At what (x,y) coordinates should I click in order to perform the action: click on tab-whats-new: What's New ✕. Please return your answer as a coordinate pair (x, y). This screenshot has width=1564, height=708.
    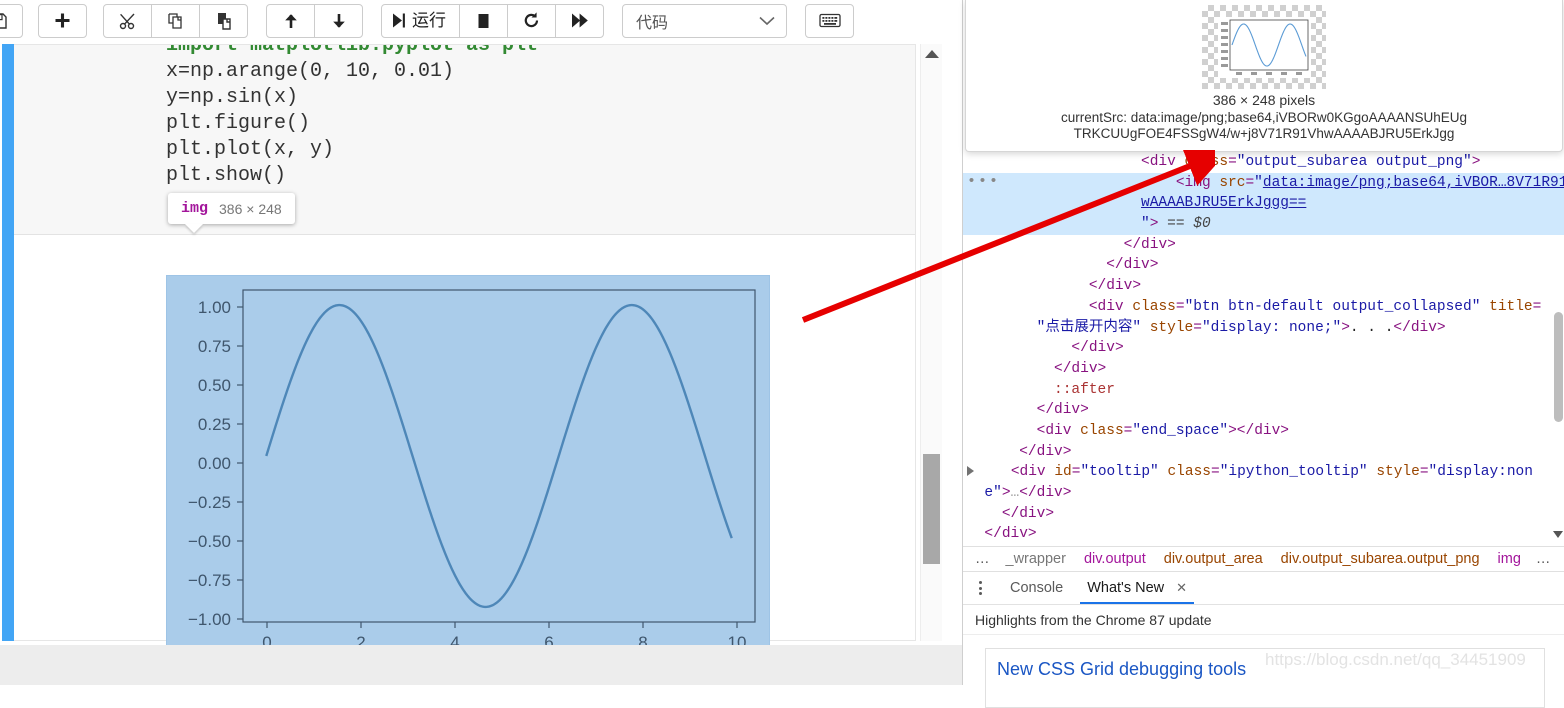
    Looking at the image, I should click on (1137, 589).